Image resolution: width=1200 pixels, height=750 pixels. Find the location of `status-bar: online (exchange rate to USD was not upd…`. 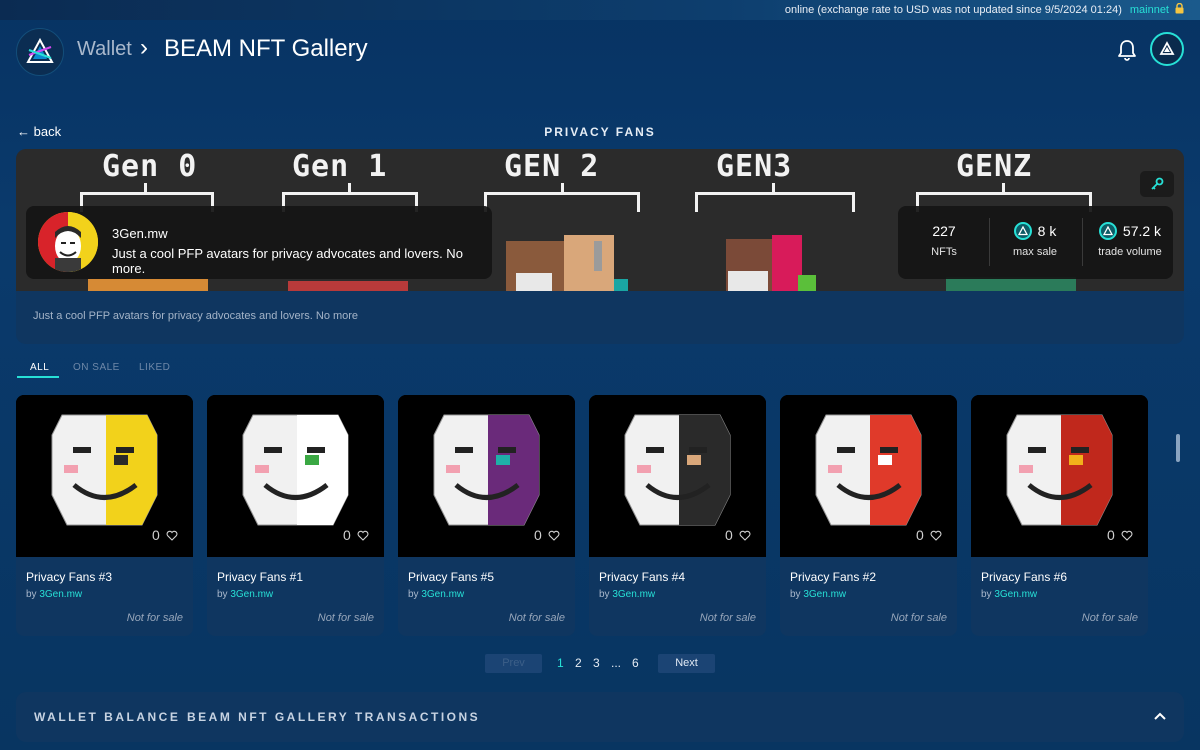

status-bar: online (exchange rate to USD was not upd… is located at coordinates (600, 10).